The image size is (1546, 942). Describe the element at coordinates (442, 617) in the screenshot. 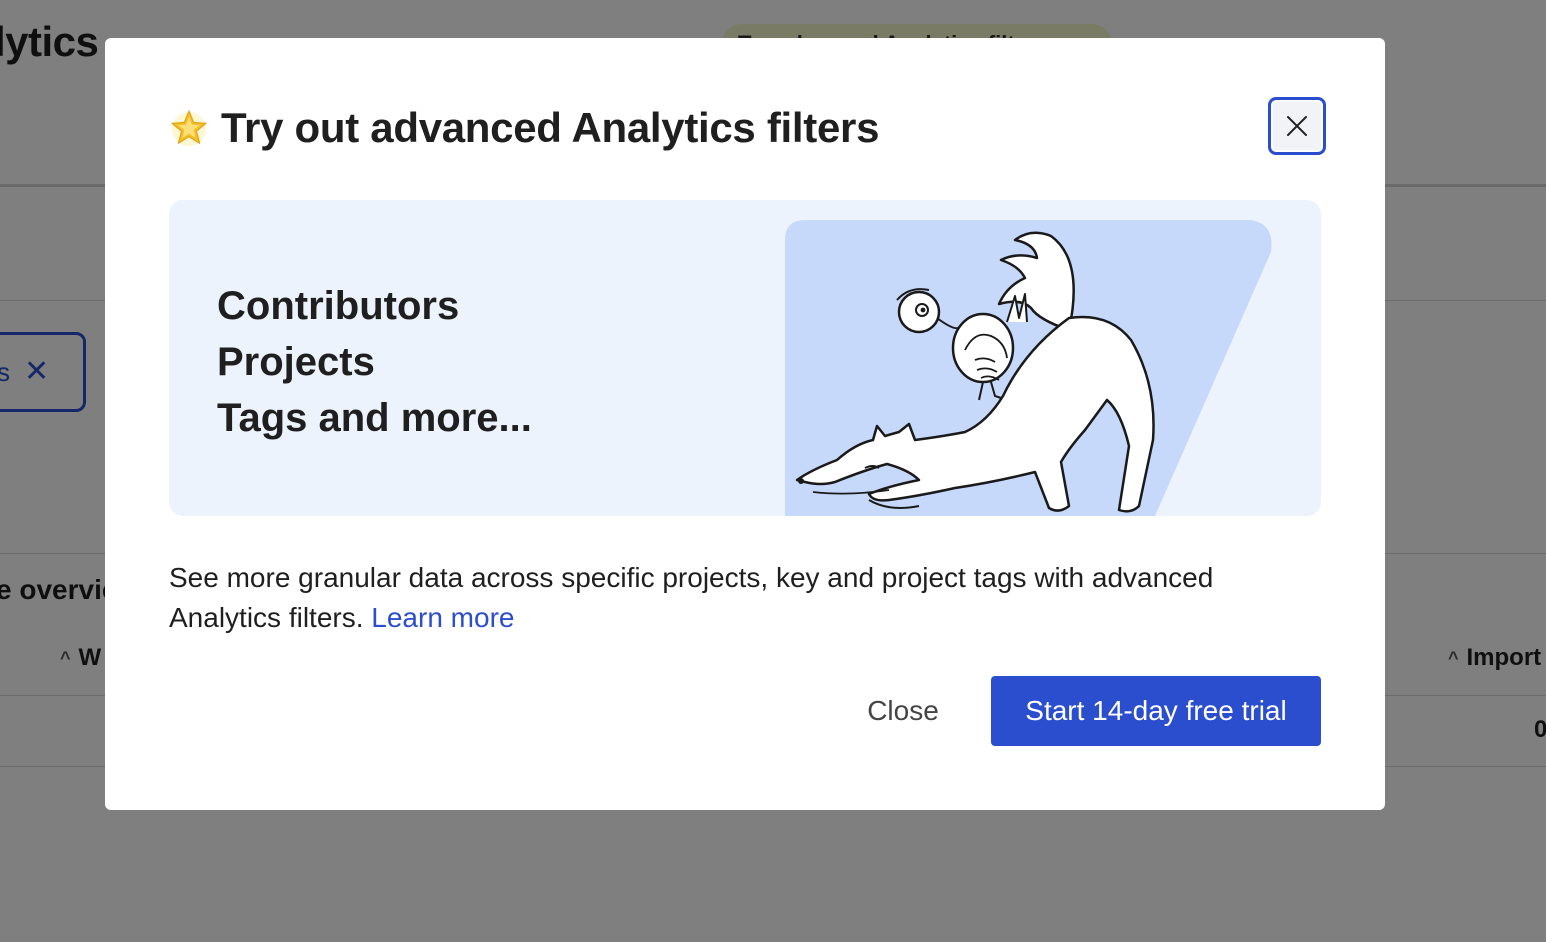

I see `learn-more-link: Learn more` at that location.